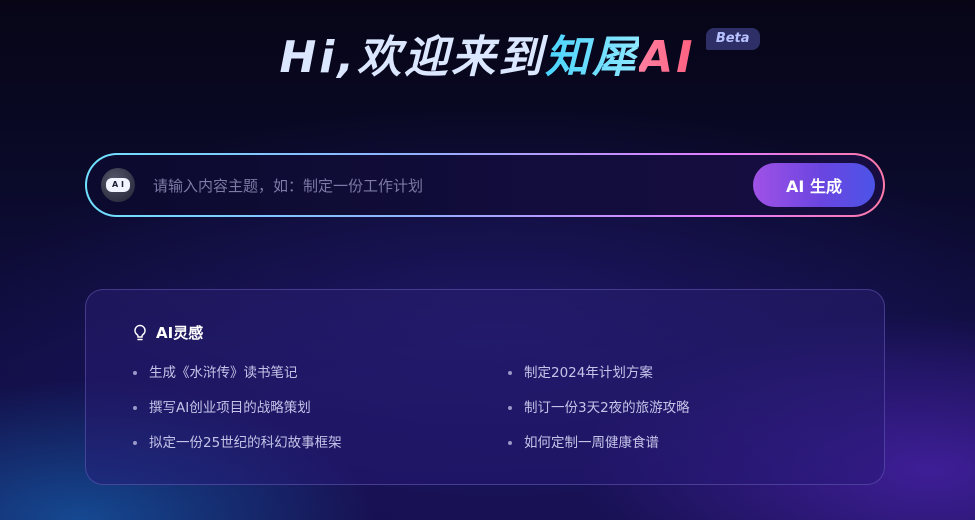  I want to click on idea-text: 撰写AI创业项目的战略策划, so click(230, 408).